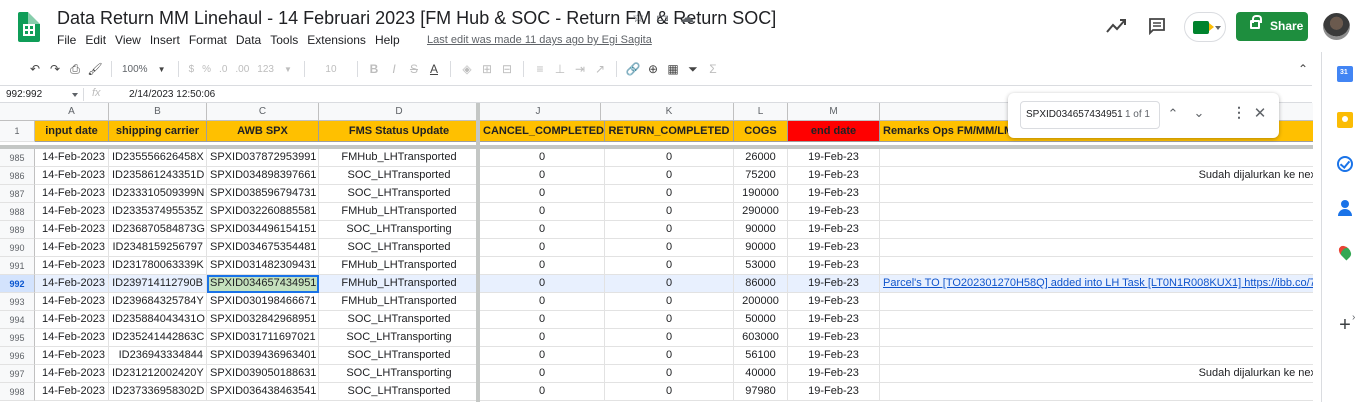 Image resolution: width=1365 pixels, height=402 pixels. What do you see at coordinates (663, 17) in the screenshot?
I see `move-folder-icon: ▭` at bounding box center [663, 17].